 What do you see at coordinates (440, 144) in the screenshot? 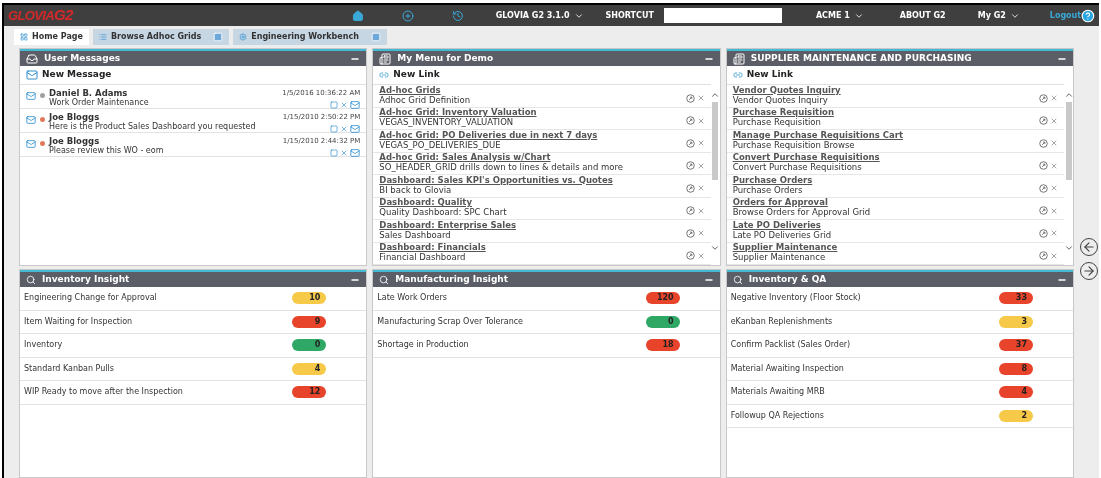
I see `link-description: VEGAS_PO_DELIVERIES_DUE` at bounding box center [440, 144].